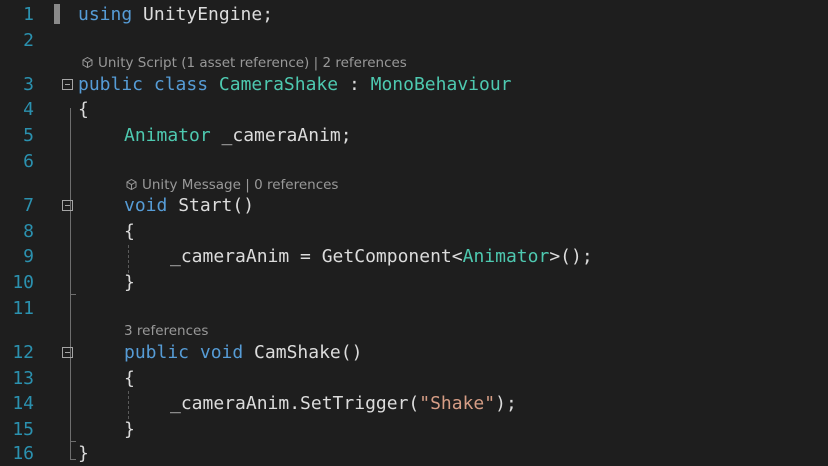 The image size is (828, 466). Describe the element at coordinates (281, 135) in the screenshot. I see `code-token: _cameraAnim;` at that location.